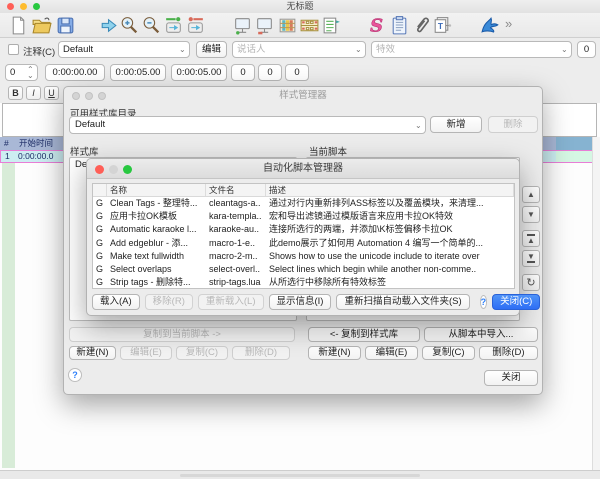  What do you see at coordinates (508, 353) in the screenshot?
I see `script-delete-button: 删除(D)` at bounding box center [508, 353].